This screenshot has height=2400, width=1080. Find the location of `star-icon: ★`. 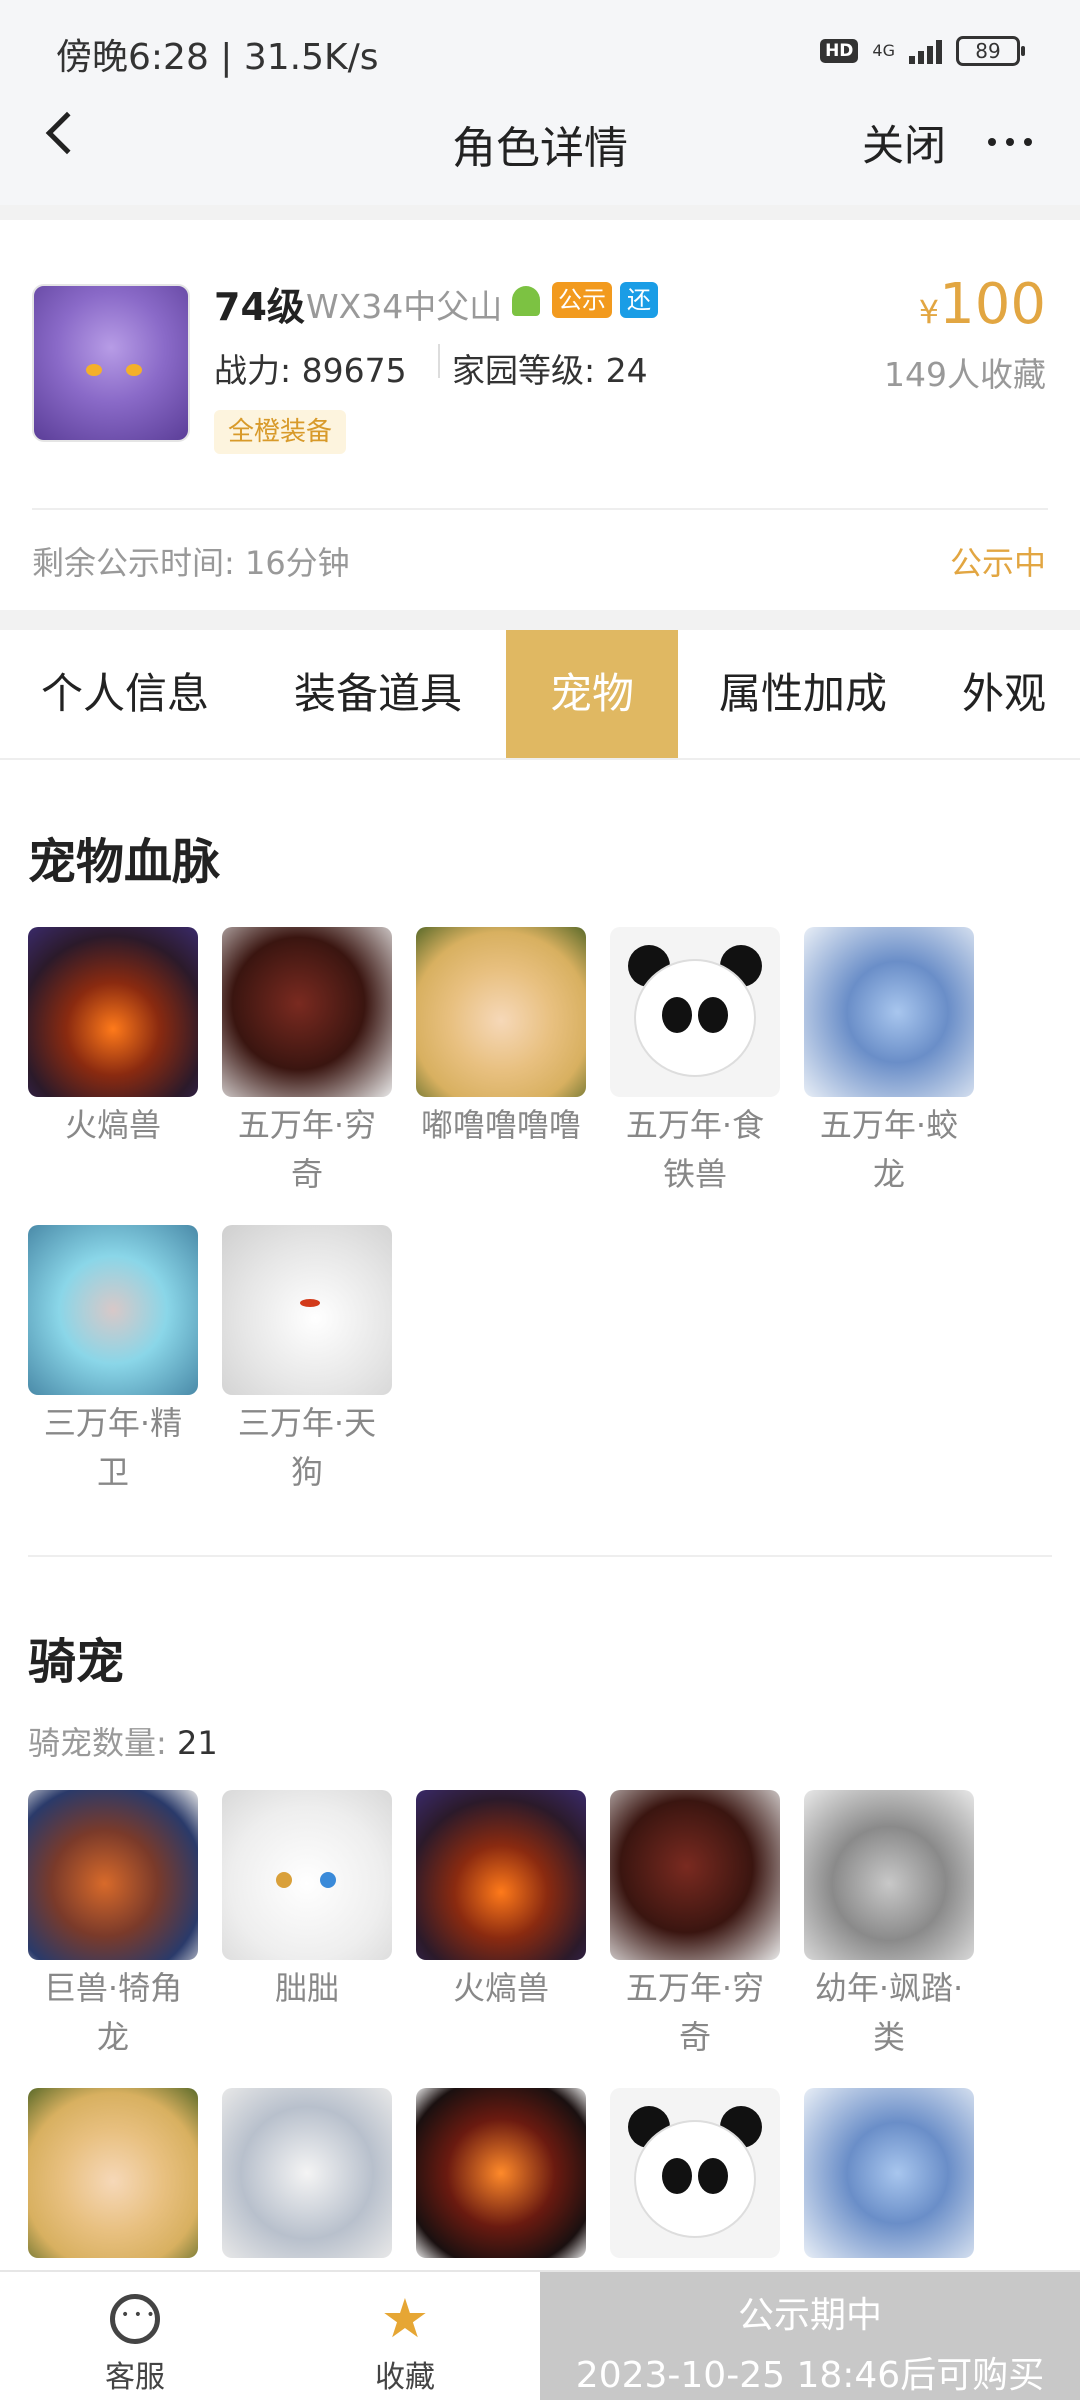

star-icon: ★ is located at coordinates (405, 2318).